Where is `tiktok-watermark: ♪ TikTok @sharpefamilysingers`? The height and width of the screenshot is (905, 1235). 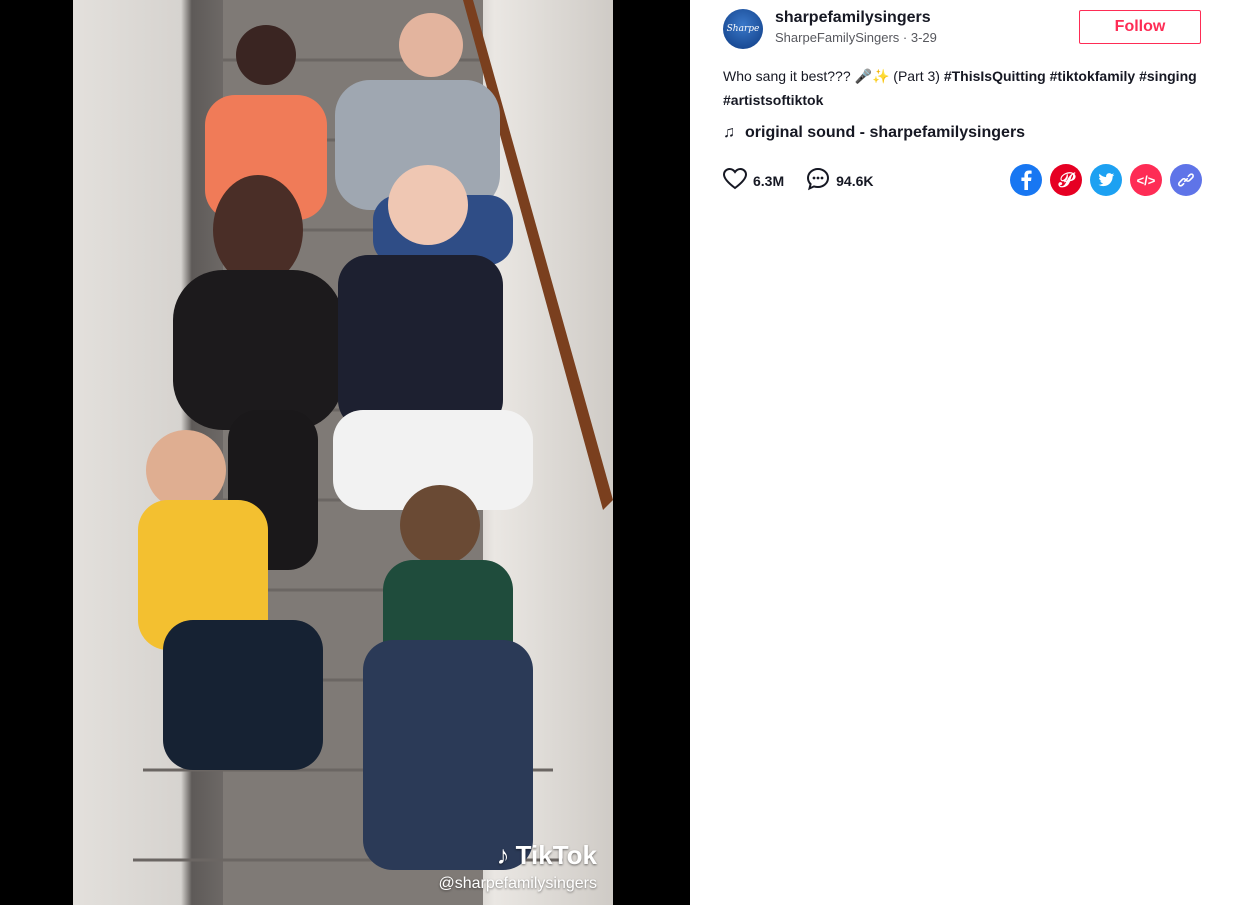
tiktok-watermark: ♪ TikTok @sharpefamilysingers is located at coordinates (517, 866).